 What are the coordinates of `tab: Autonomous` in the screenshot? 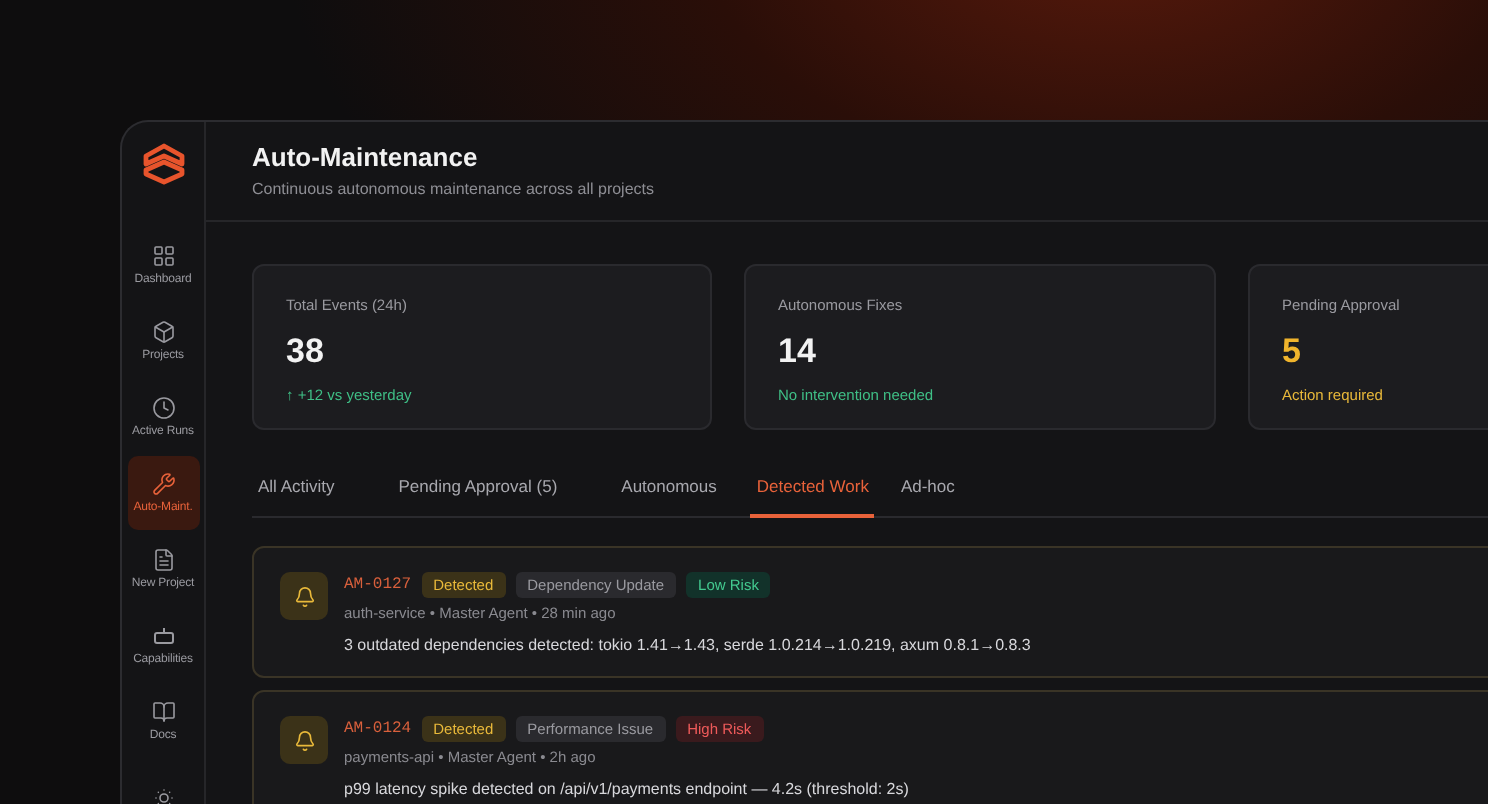 It's located at (669, 497).